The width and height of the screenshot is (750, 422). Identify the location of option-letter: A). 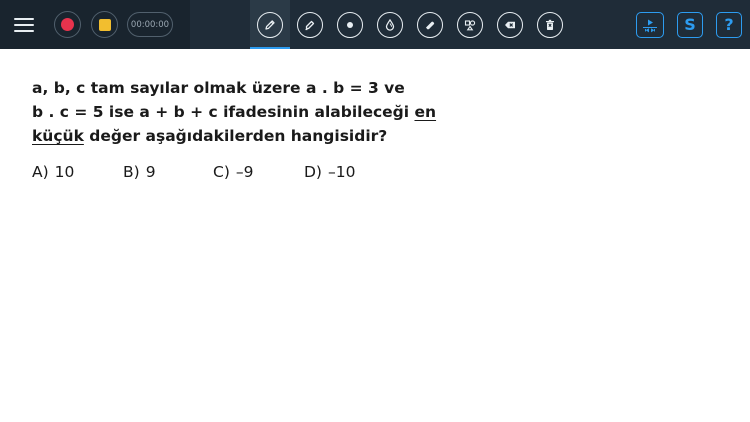
(40, 172).